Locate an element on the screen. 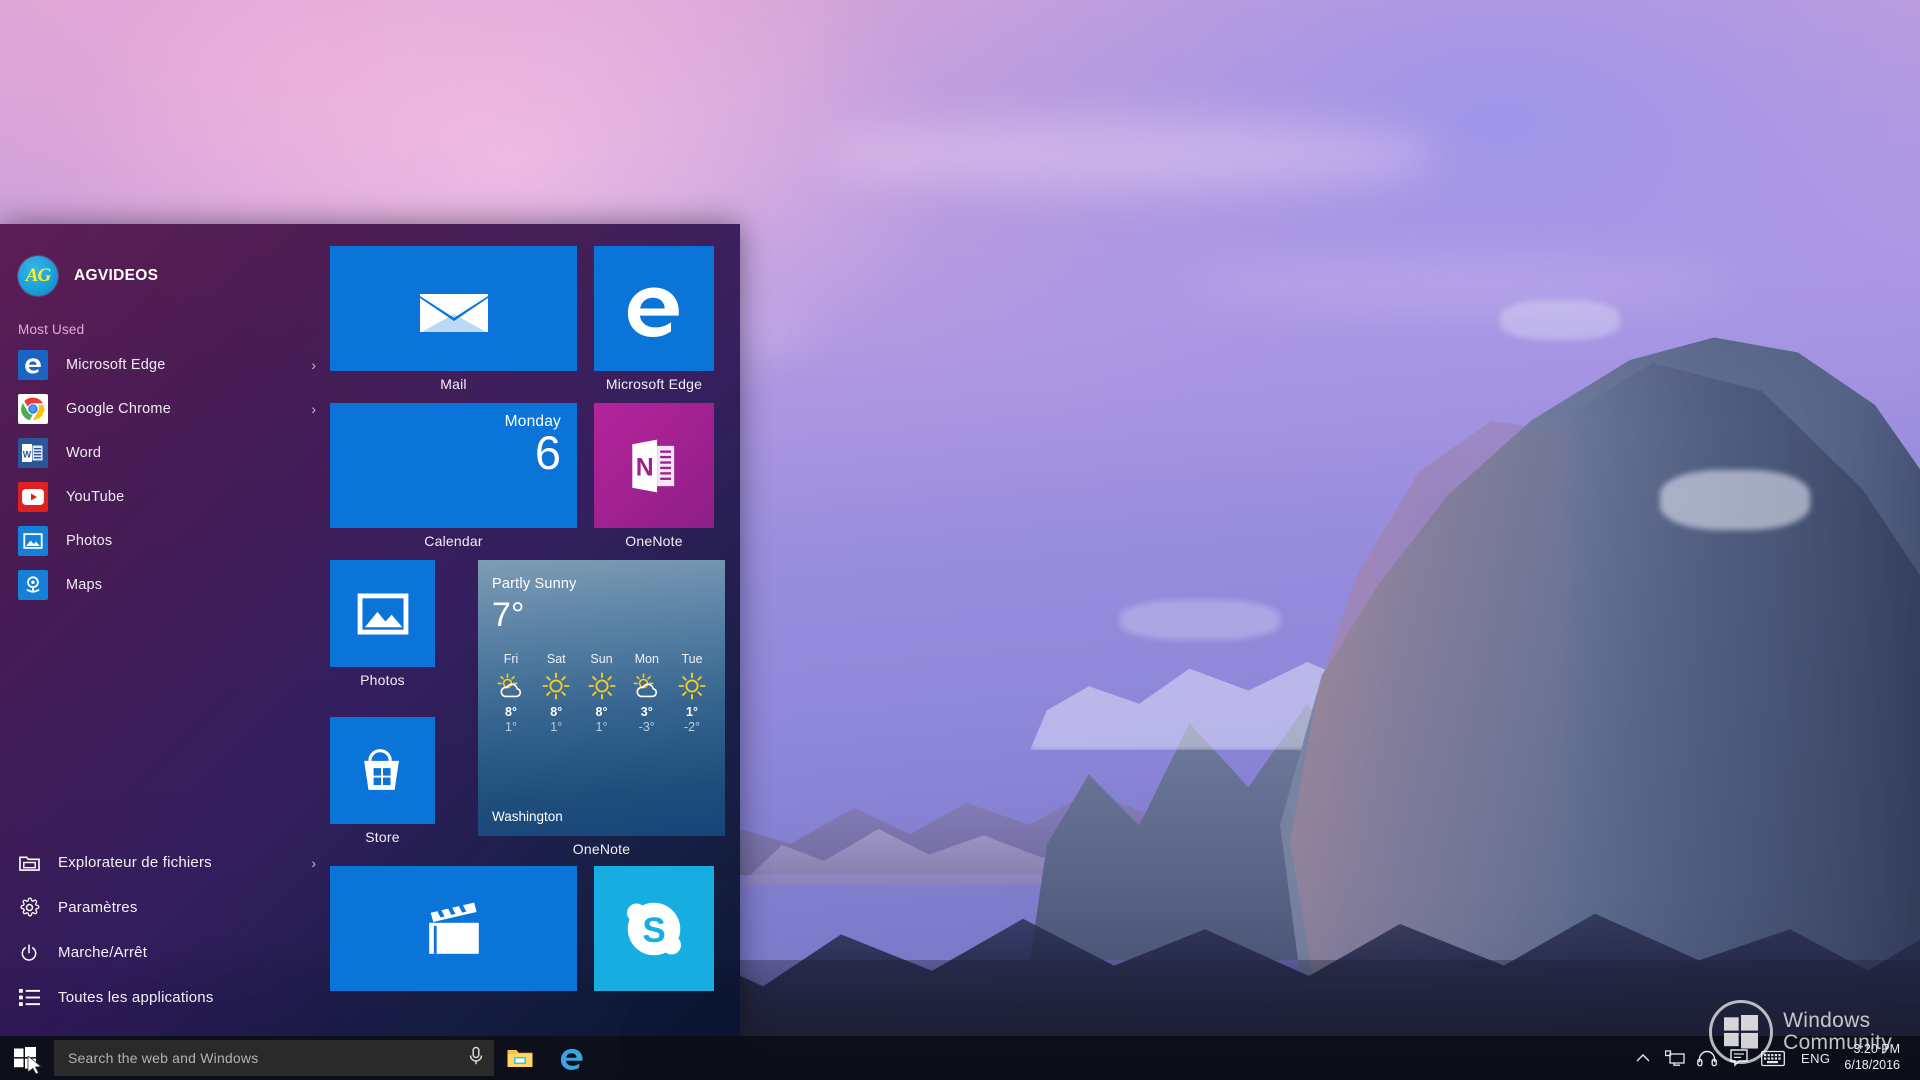  chrome-icon is located at coordinates (33, 409).